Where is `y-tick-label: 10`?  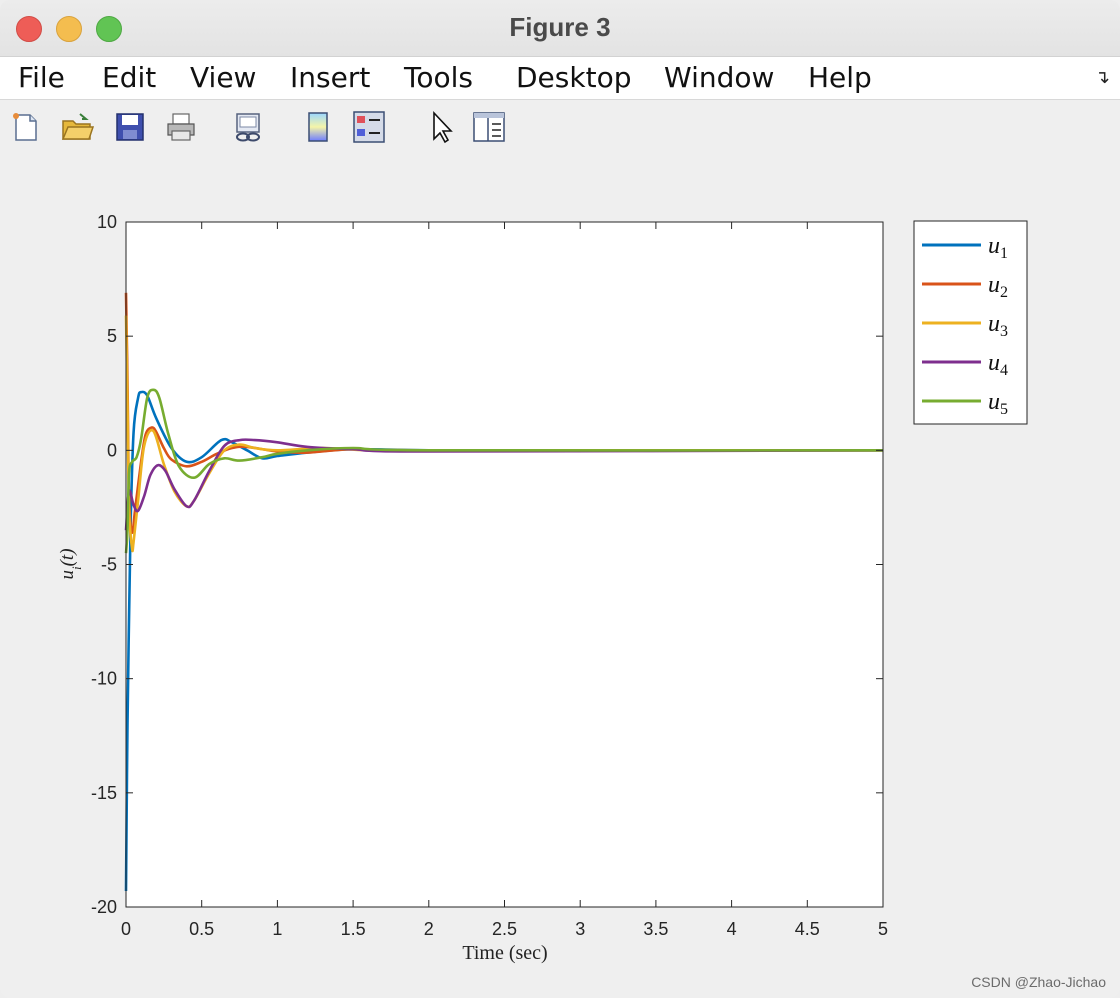 y-tick-label: 10 is located at coordinates (107, 222).